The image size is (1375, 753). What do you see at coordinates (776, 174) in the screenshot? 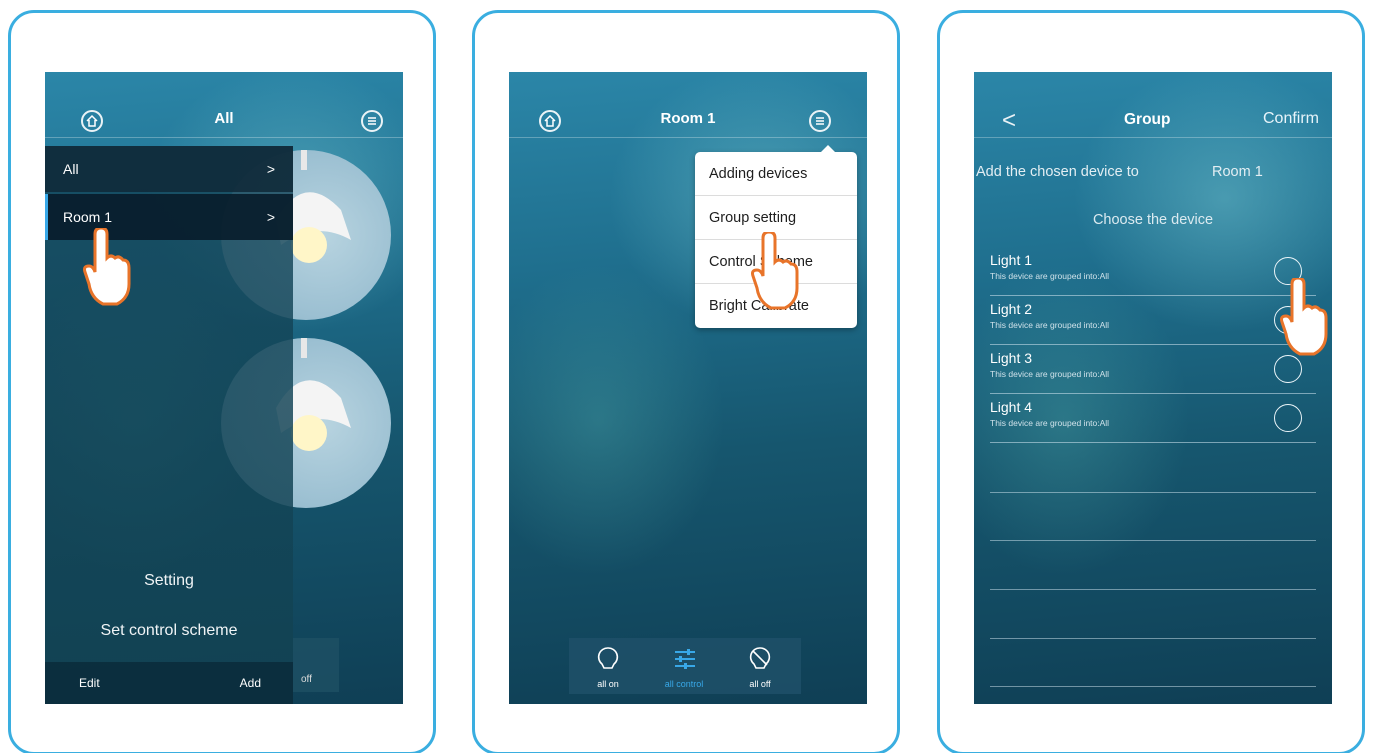
I see `menu-item-adding-devices: Adding devices` at bounding box center [776, 174].